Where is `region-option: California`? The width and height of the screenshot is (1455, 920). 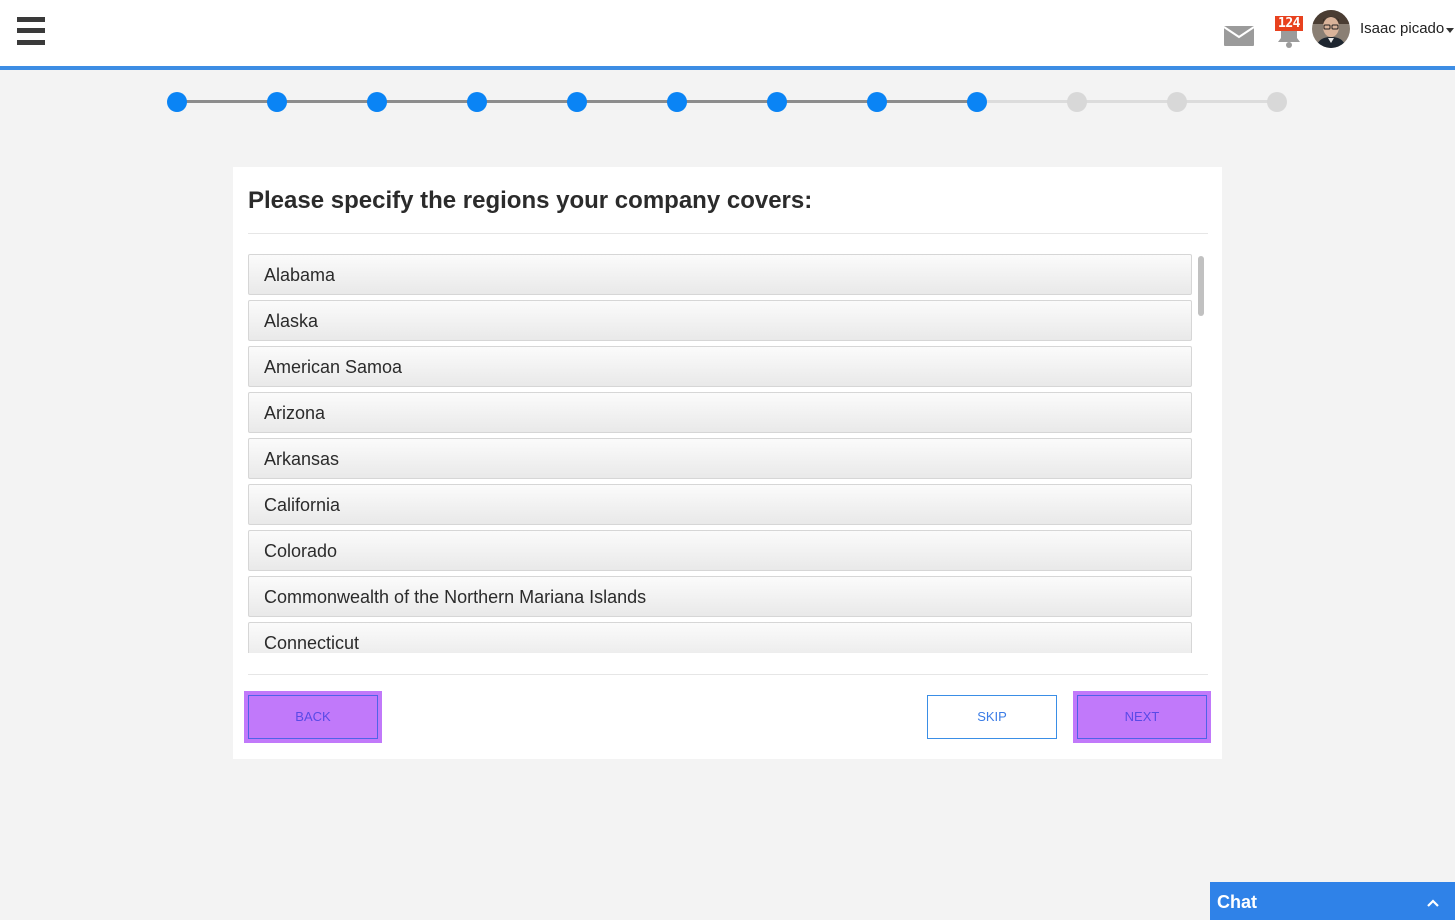
region-option: California is located at coordinates (720, 504).